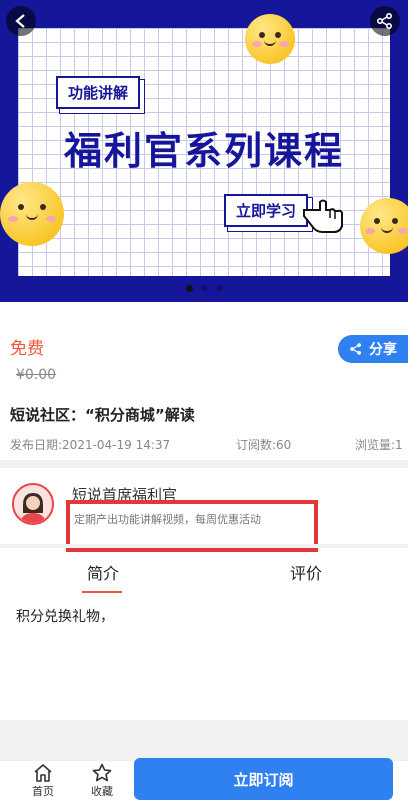  Describe the element at coordinates (383, 350) in the screenshot. I see `share-label: 分享` at that location.